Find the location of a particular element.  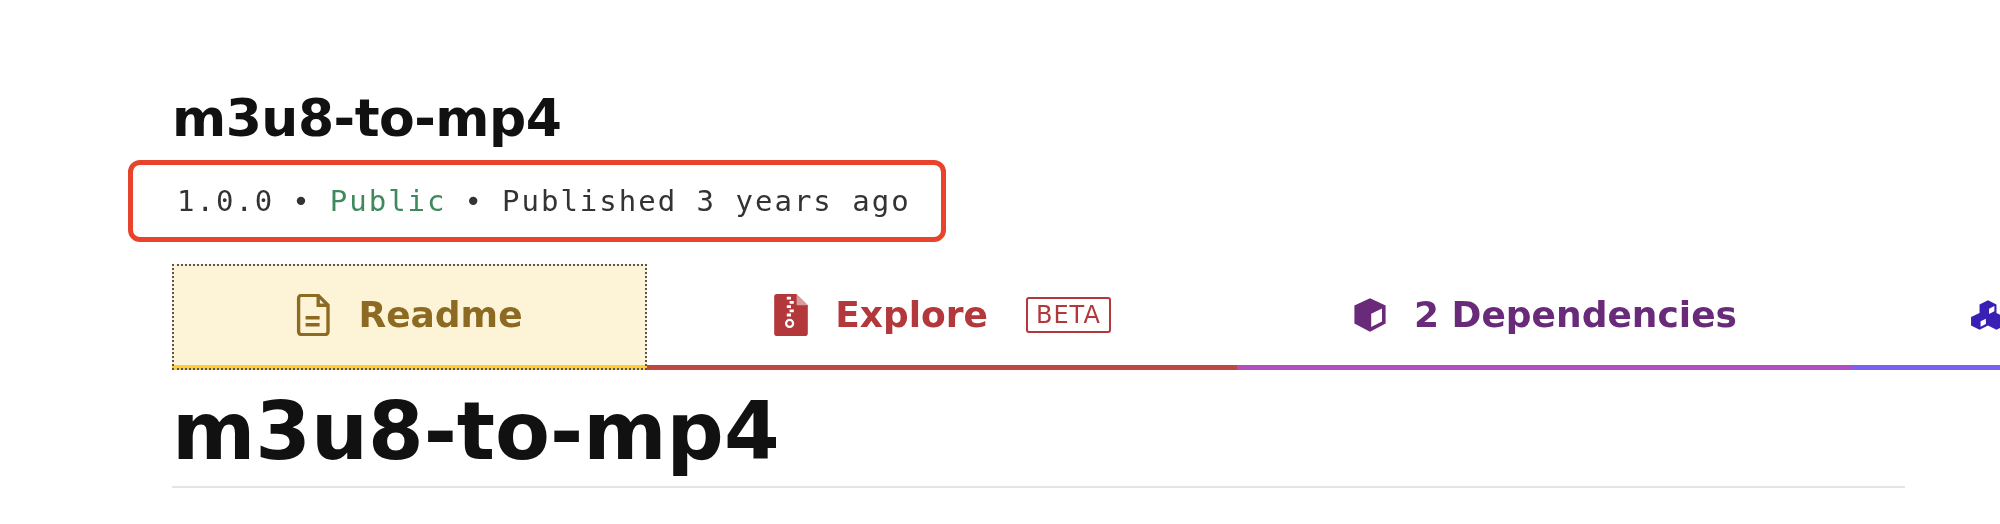

document-icon is located at coordinates (314, 314).